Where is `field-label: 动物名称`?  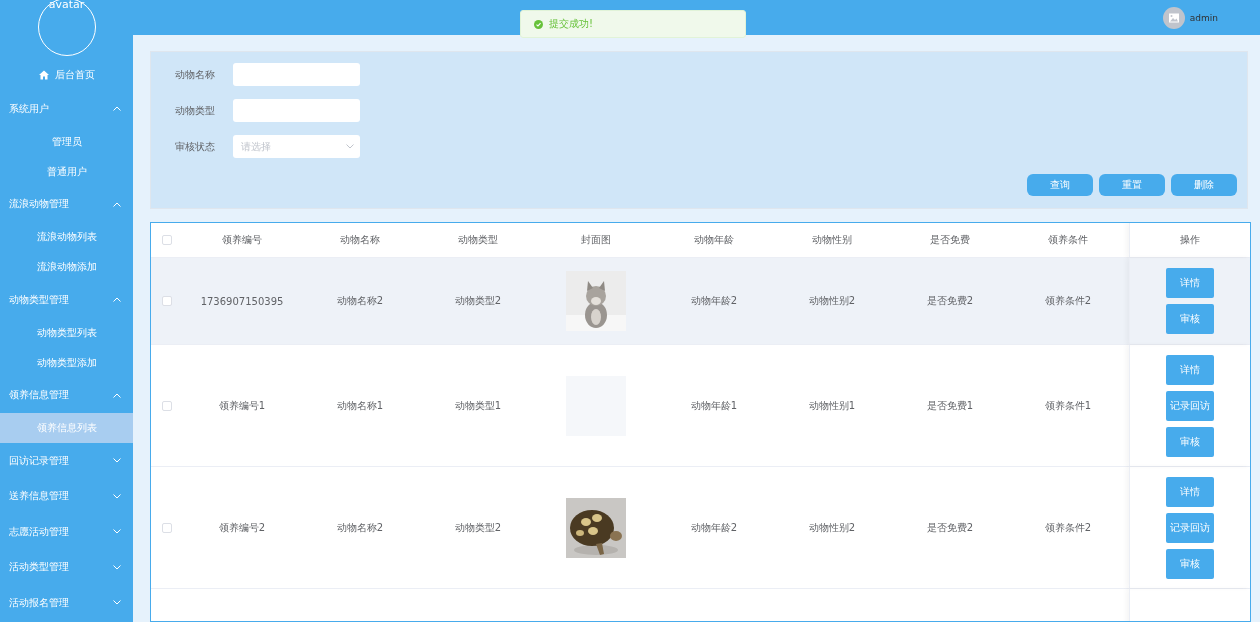 field-label: 动物名称 is located at coordinates (195, 74).